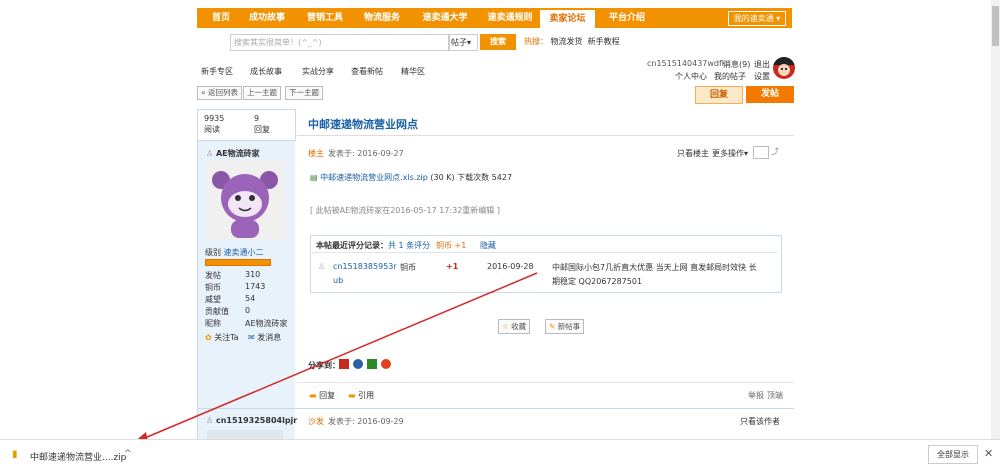 The width and height of the screenshot is (1000, 469). What do you see at coordinates (995, 219) in the screenshot?
I see `page-scrollbar` at bounding box center [995, 219].